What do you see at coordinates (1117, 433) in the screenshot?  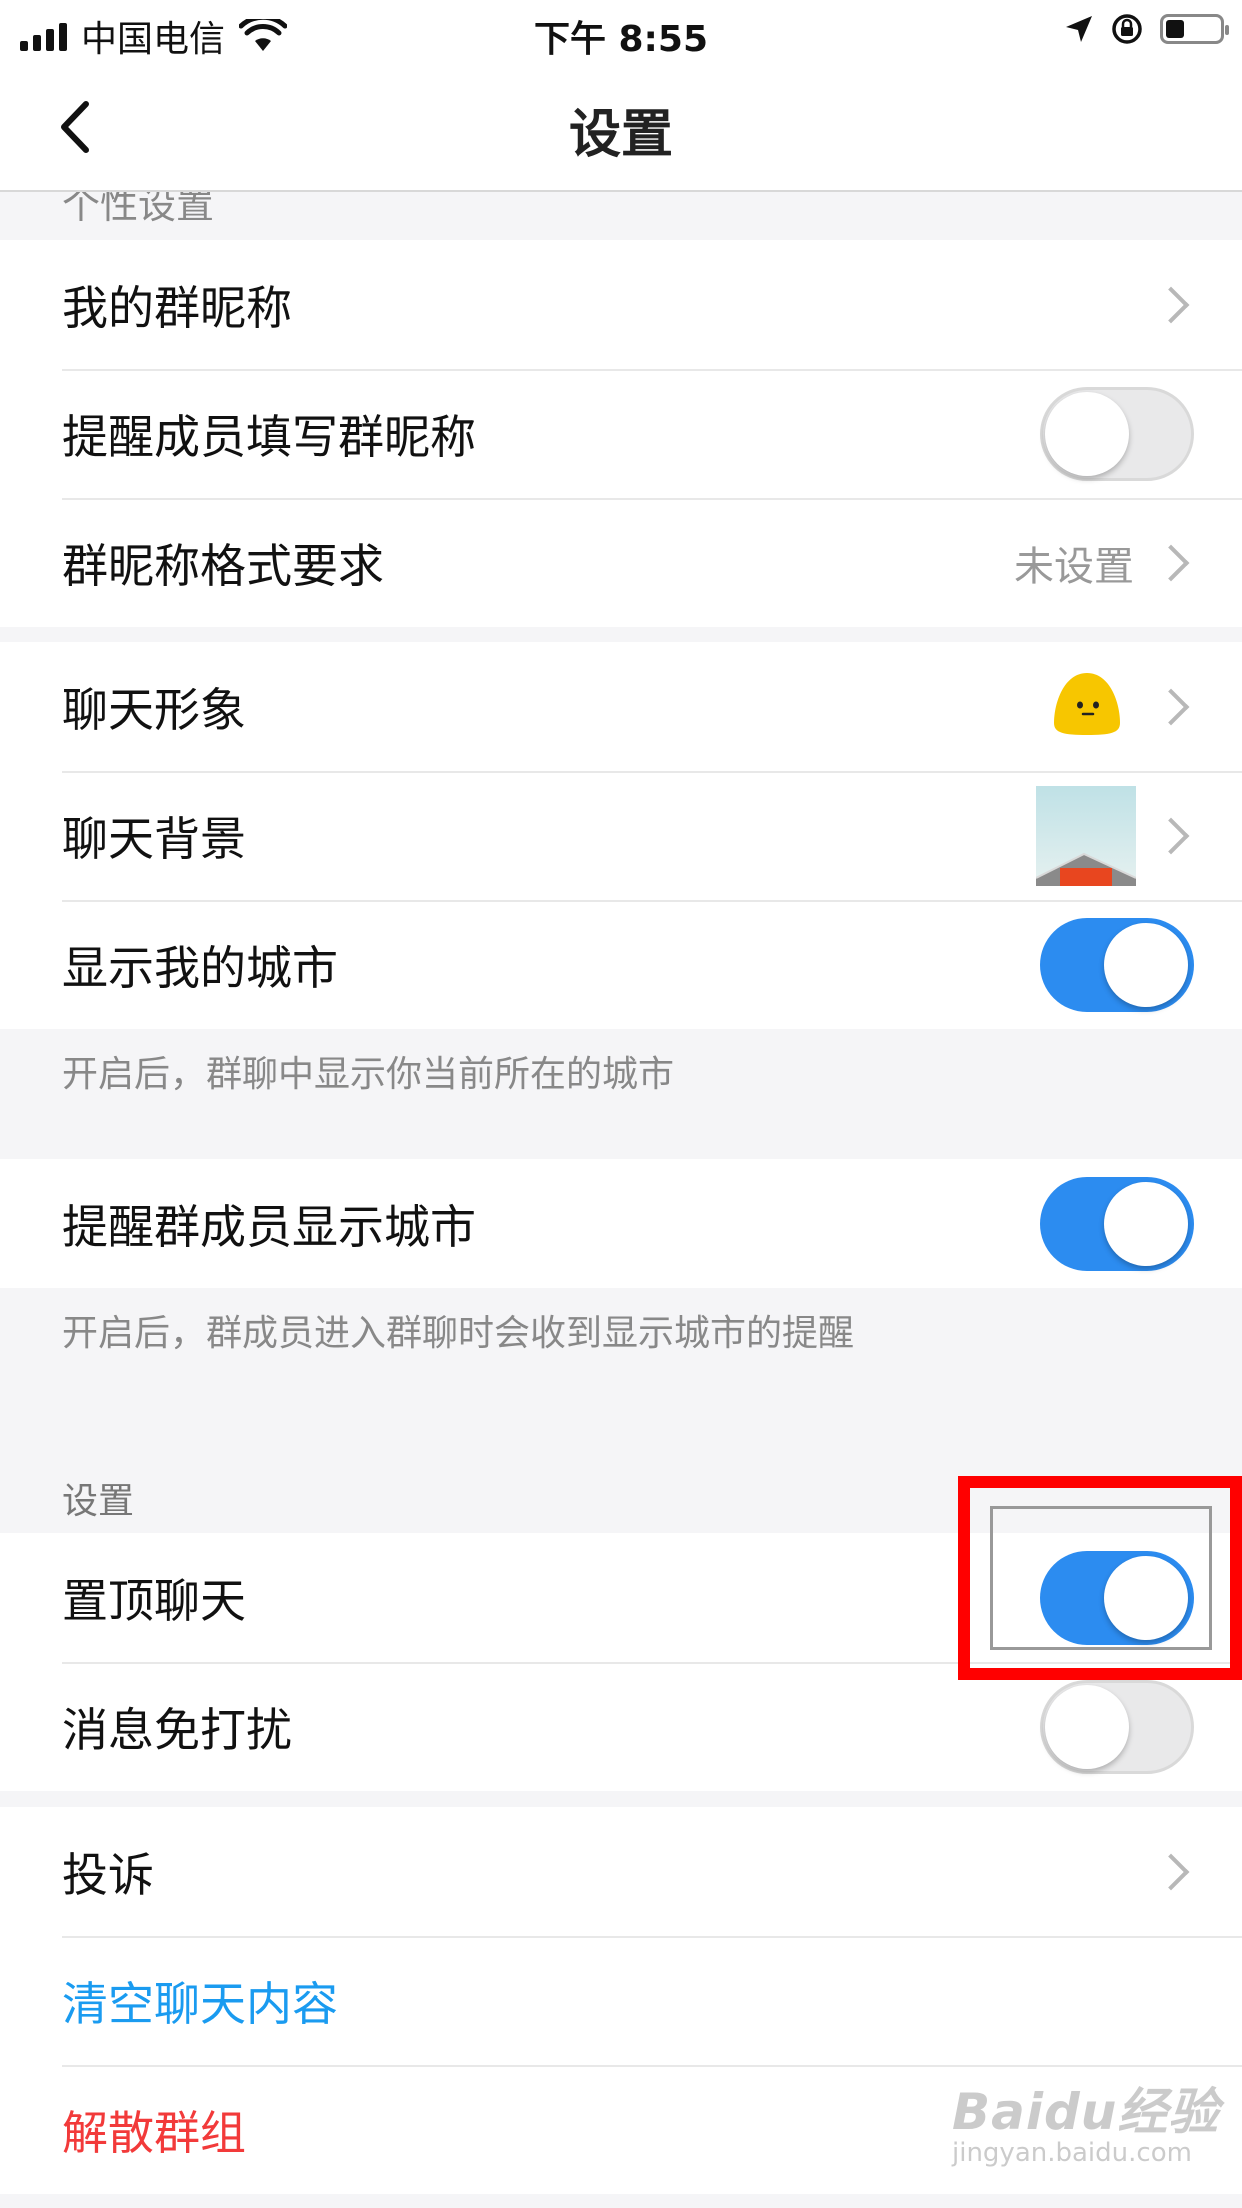 I see `remind-nickname-toggle` at bounding box center [1117, 433].